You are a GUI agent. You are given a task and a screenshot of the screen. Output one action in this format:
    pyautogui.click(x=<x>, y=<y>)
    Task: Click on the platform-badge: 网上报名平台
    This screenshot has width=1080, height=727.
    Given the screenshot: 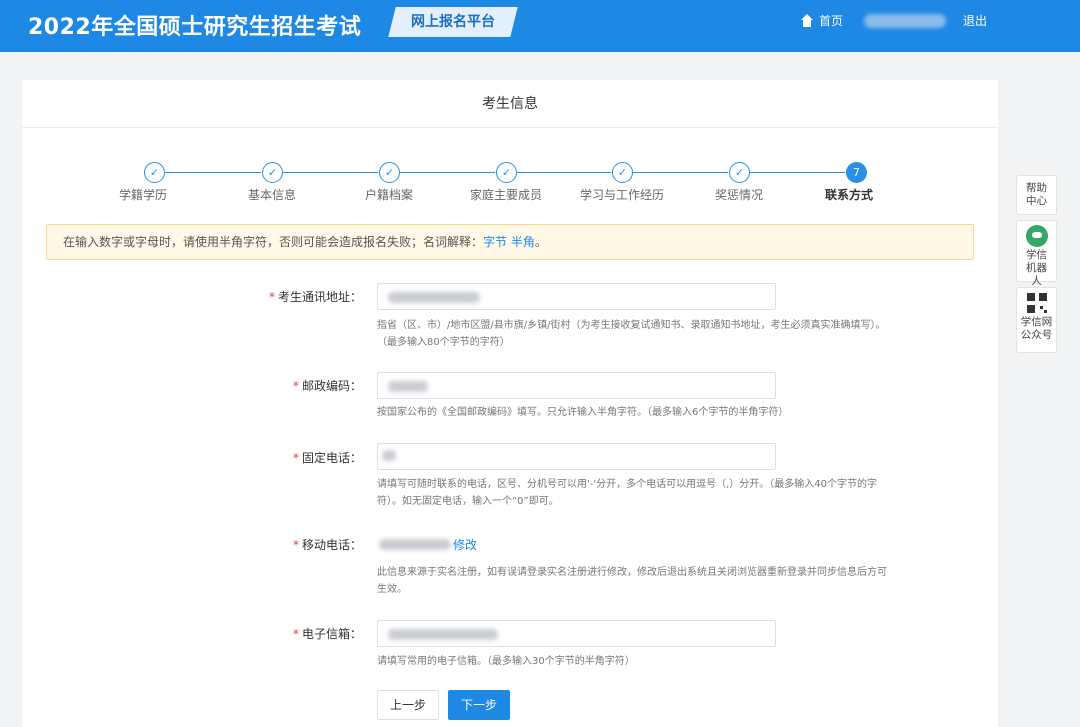 What is the action you would take?
    pyautogui.click(x=453, y=22)
    